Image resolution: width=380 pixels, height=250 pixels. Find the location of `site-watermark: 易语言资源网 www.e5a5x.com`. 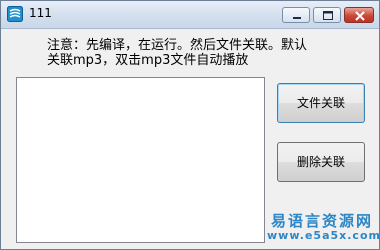

site-watermark: 易语言资源网 www.e5a5x.com is located at coordinates (323, 227).